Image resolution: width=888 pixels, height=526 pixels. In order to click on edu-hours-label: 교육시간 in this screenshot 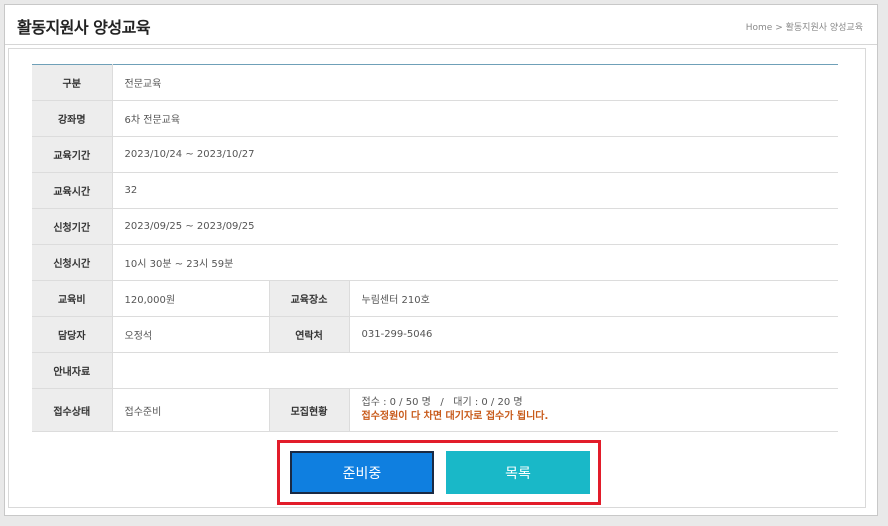, I will do `click(72, 190)`.